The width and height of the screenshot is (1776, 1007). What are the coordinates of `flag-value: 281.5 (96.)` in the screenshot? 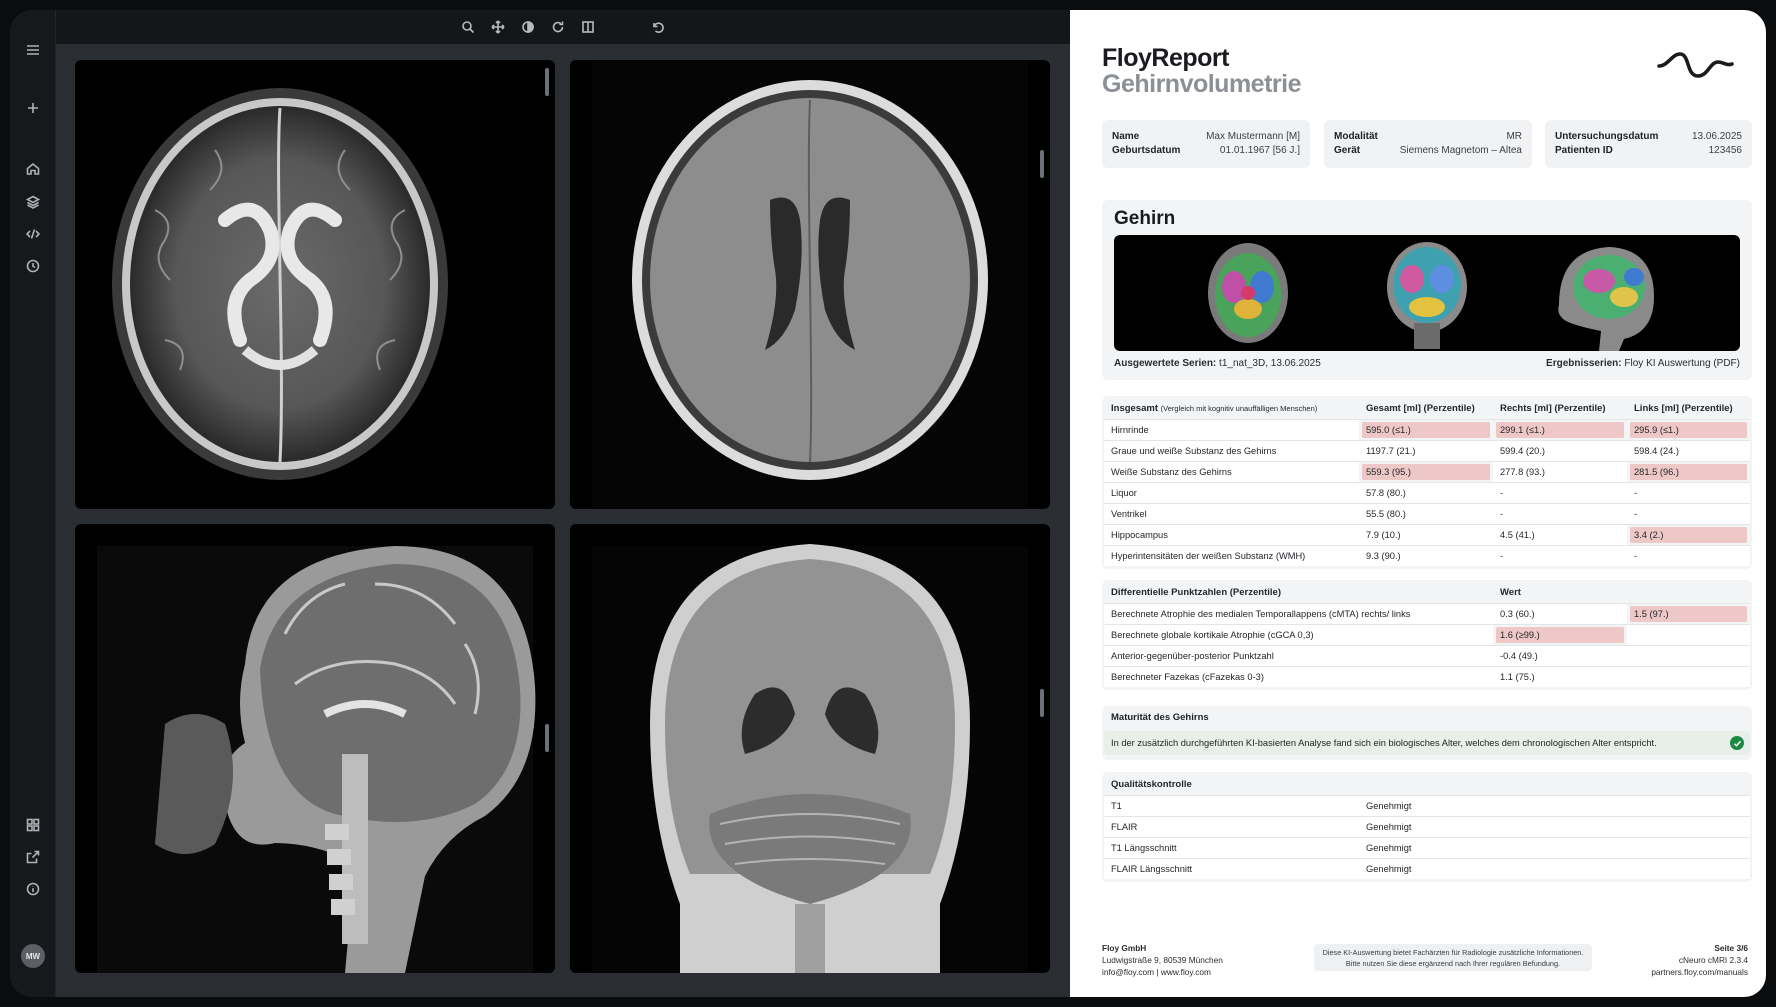 It's located at (1688, 471).